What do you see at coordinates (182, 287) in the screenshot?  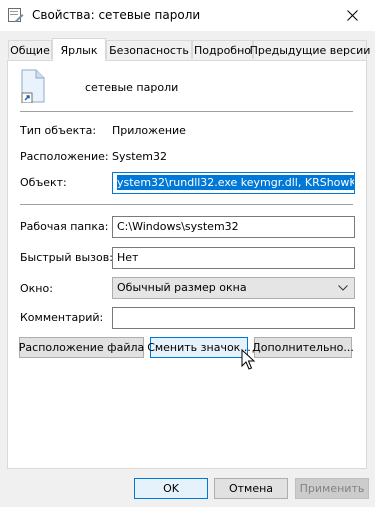 I see `run-value: Обычный размер окна` at bounding box center [182, 287].